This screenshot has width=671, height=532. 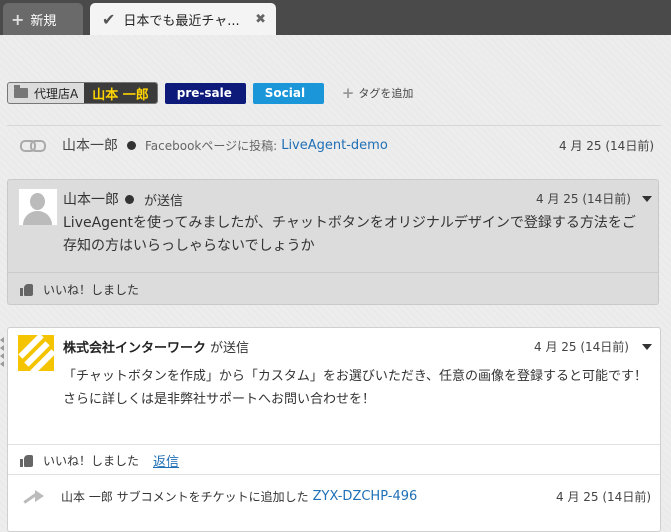 I want to click on like-row: いいね！しました, so click(x=79, y=289).